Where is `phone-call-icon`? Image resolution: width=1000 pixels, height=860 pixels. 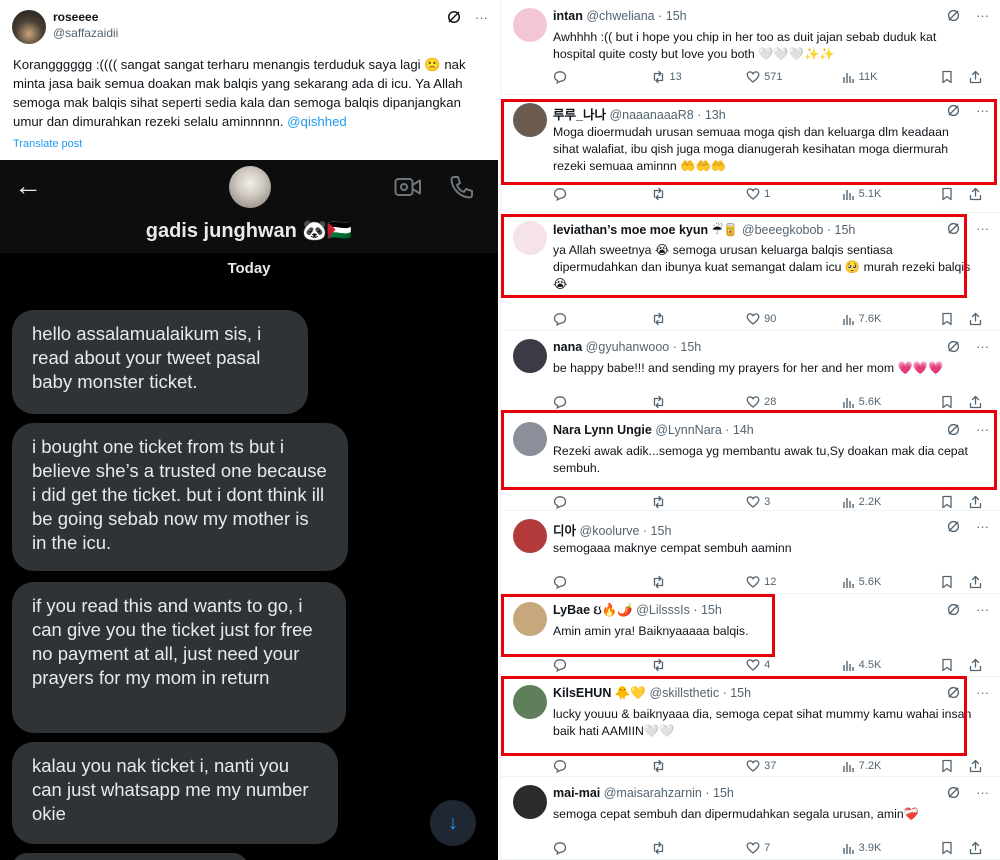 phone-call-icon is located at coordinates (462, 187).